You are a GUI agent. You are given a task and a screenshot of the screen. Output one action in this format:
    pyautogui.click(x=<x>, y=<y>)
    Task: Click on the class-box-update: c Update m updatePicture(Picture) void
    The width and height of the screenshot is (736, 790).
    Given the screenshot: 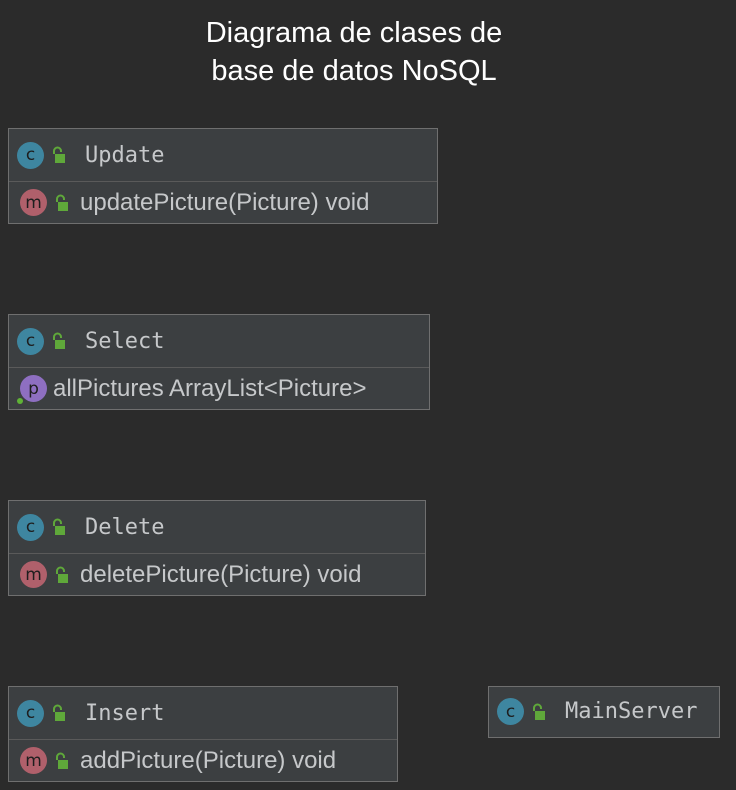 What is the action you would take?
    pyautogui.click(x=223, y=176)
    